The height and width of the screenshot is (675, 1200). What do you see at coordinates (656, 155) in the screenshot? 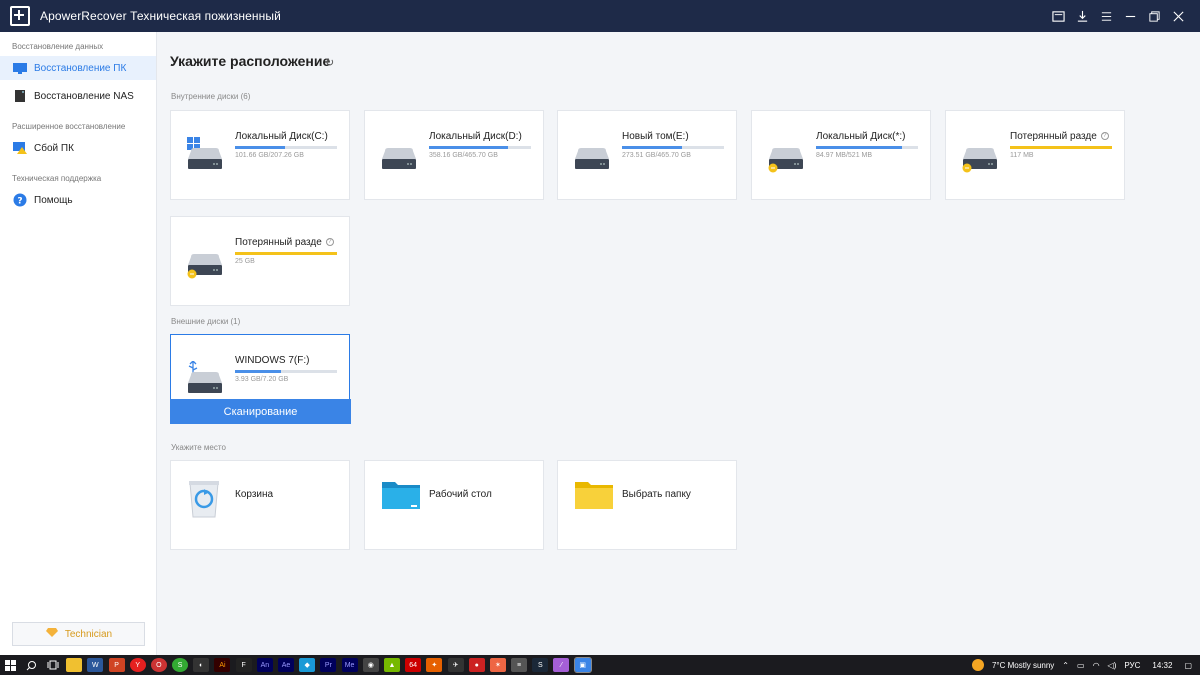
I see `disk-size: 273.51 GB/465.70 GB` at bounding box center [656, 155].